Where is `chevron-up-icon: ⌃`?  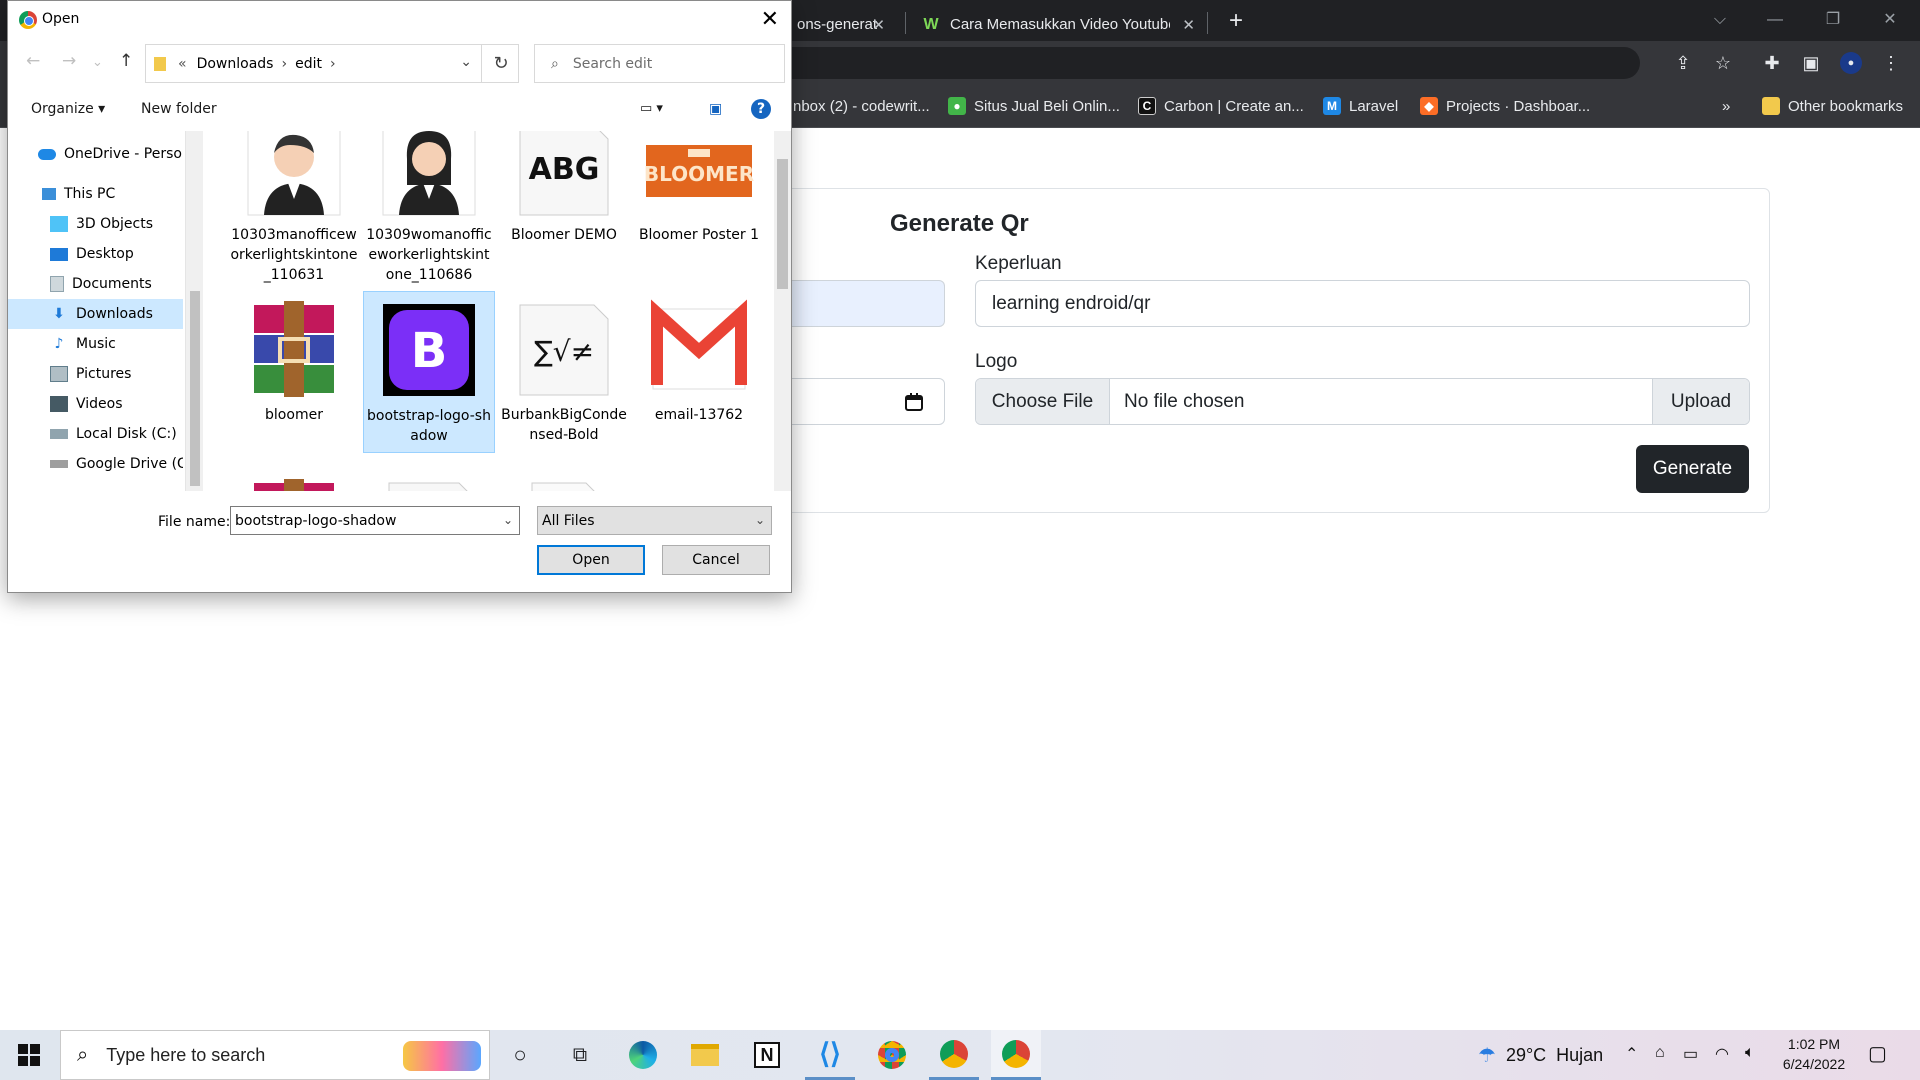
chevron-up-icon: ⌃ is located at coordinates (1631, 1054).